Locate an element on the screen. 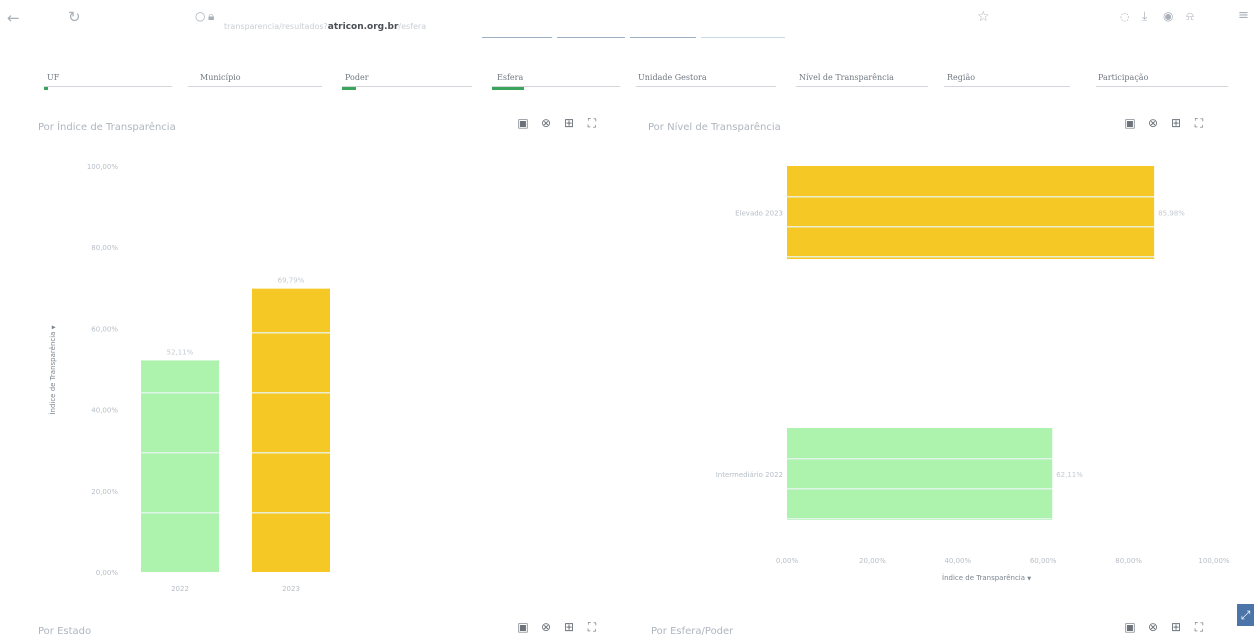 The height and width of the screenshot is (637, 1254). x-axis-label: Índice de Transparência ▼ is located at coordinates (986, 578).